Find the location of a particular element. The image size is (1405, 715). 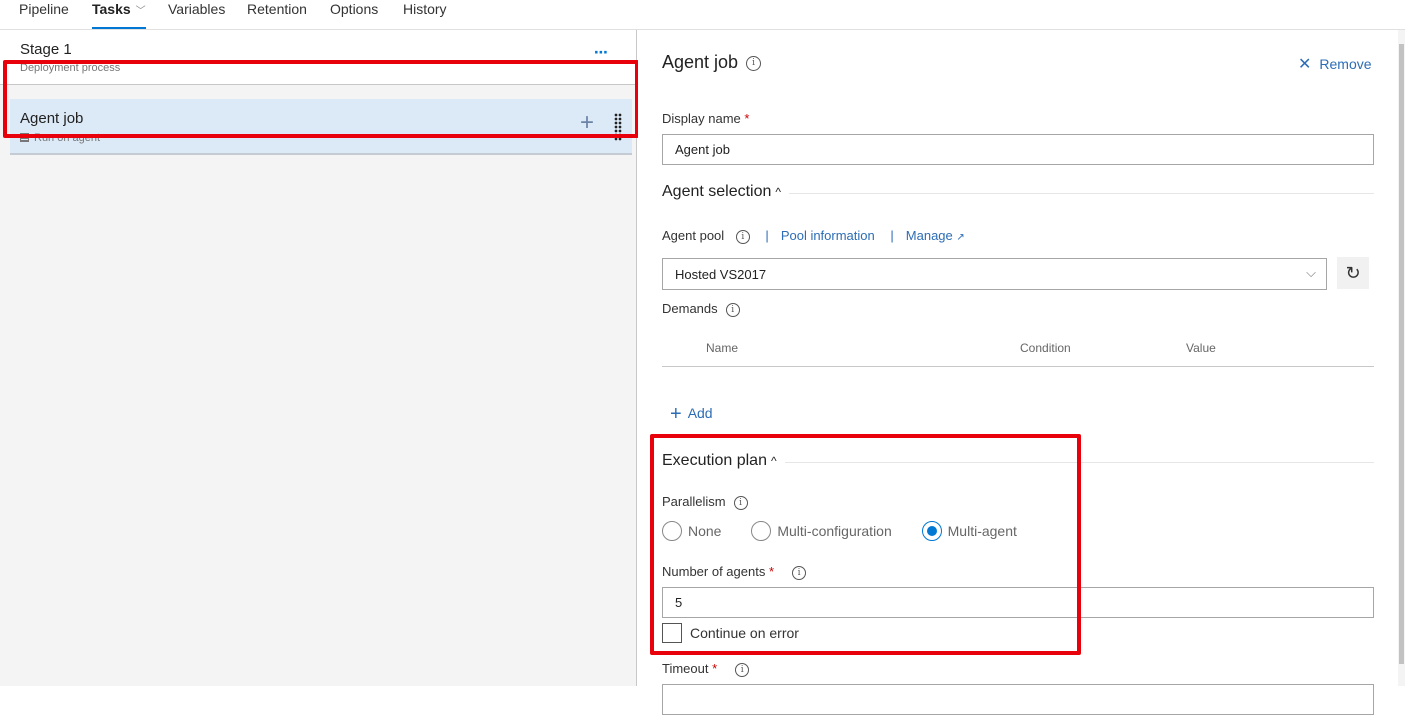

chevron-down-icon: ⌵ is located at coordinates (1311, 272).